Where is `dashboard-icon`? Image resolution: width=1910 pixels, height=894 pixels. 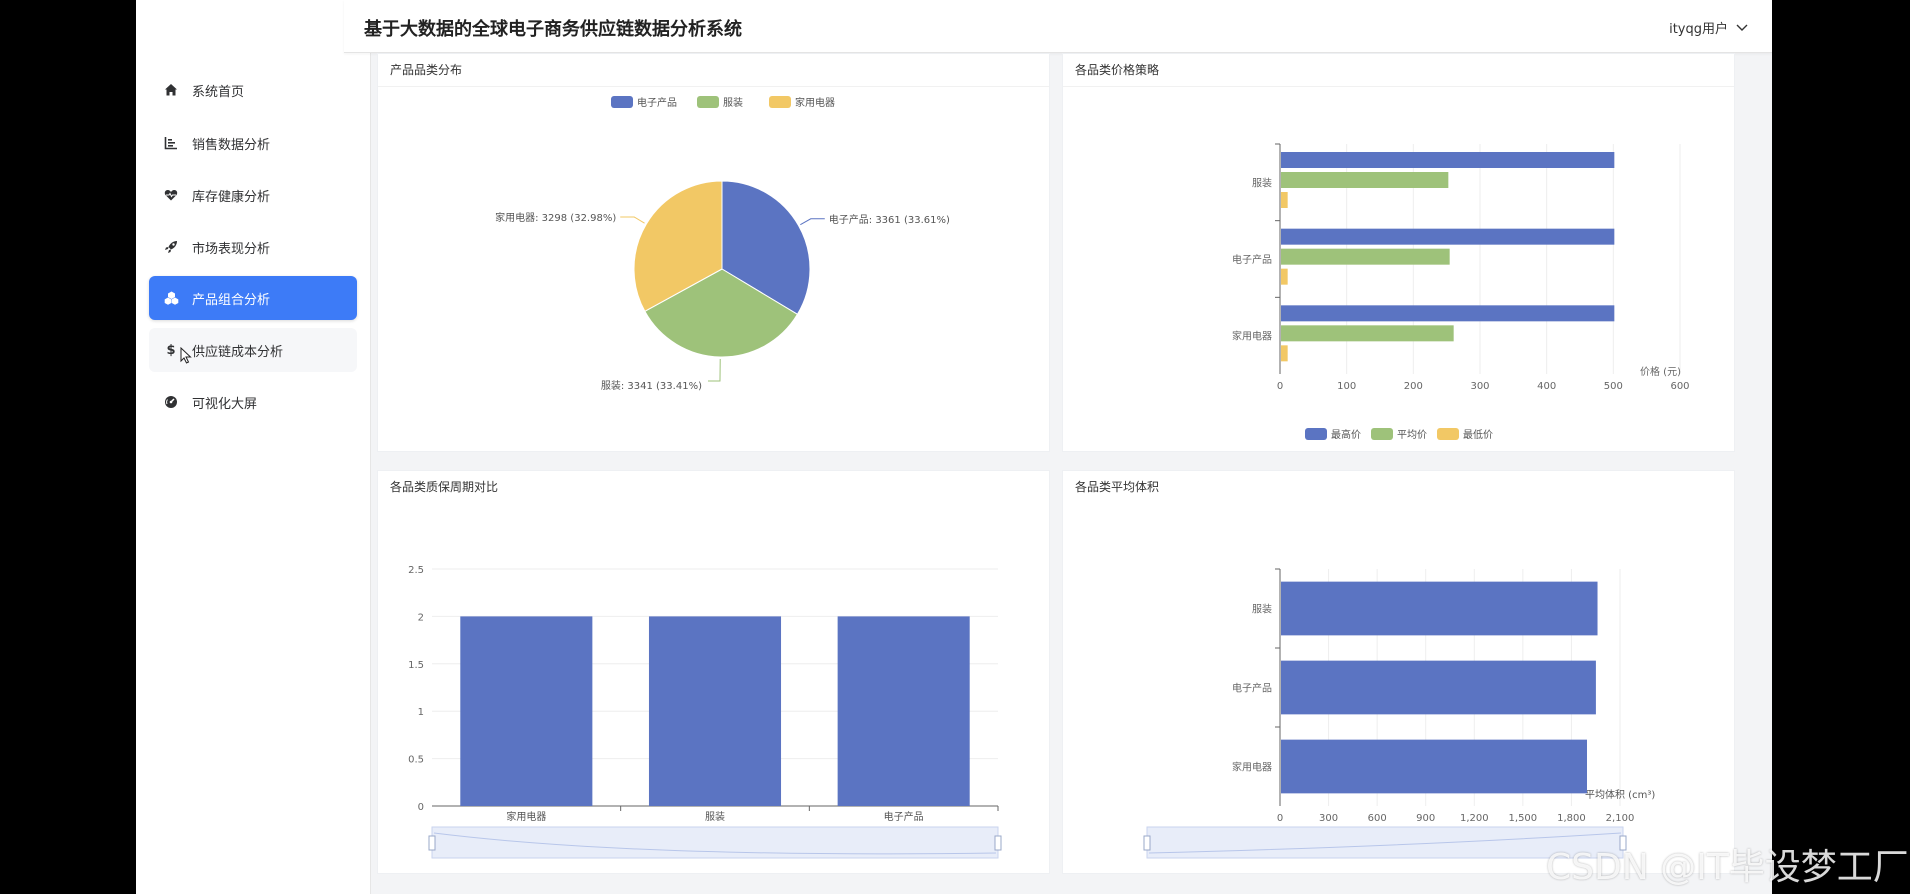
dashboard-icon is located at coordinates (171, 402).